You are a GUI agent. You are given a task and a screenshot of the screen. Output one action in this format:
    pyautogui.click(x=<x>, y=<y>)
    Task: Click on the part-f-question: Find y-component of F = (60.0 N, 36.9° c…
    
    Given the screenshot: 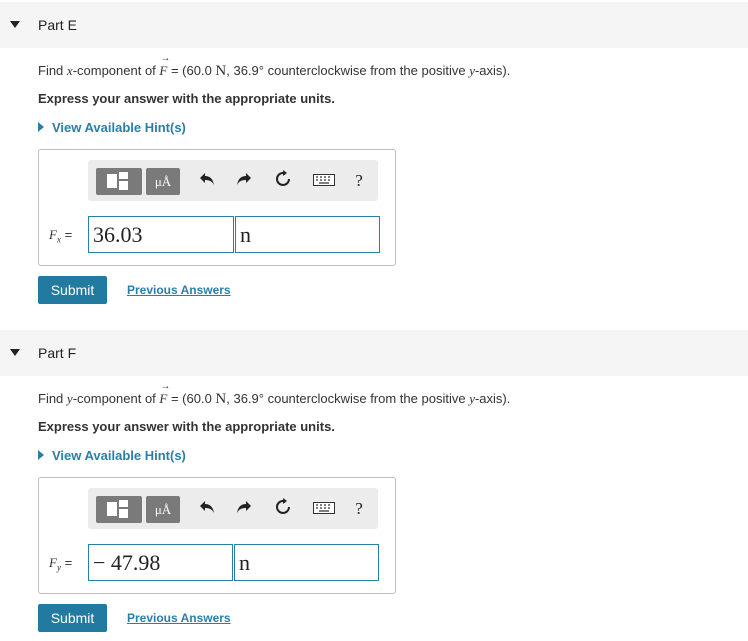 What is the action you would take?
    pyautogui.click(x=274, y=394)
    